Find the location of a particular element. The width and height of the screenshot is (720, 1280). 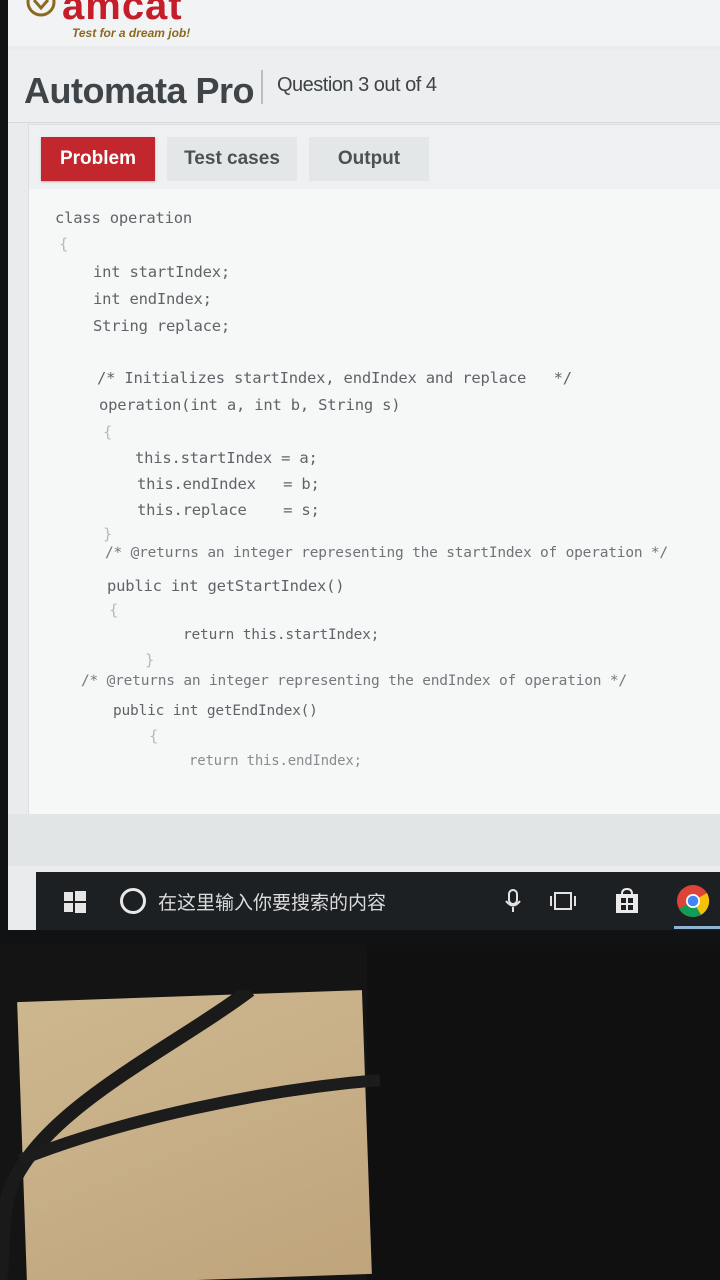

task-view-icon is located at coordinates (563, 901).